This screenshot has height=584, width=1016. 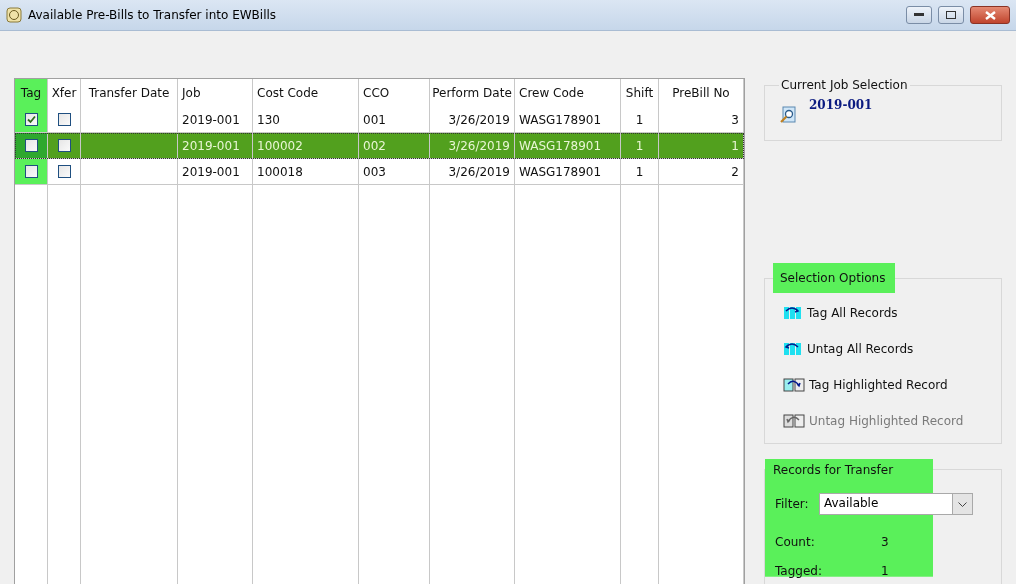 I want to click on group-title: Current Job Selection, so click(x=844, y=85).